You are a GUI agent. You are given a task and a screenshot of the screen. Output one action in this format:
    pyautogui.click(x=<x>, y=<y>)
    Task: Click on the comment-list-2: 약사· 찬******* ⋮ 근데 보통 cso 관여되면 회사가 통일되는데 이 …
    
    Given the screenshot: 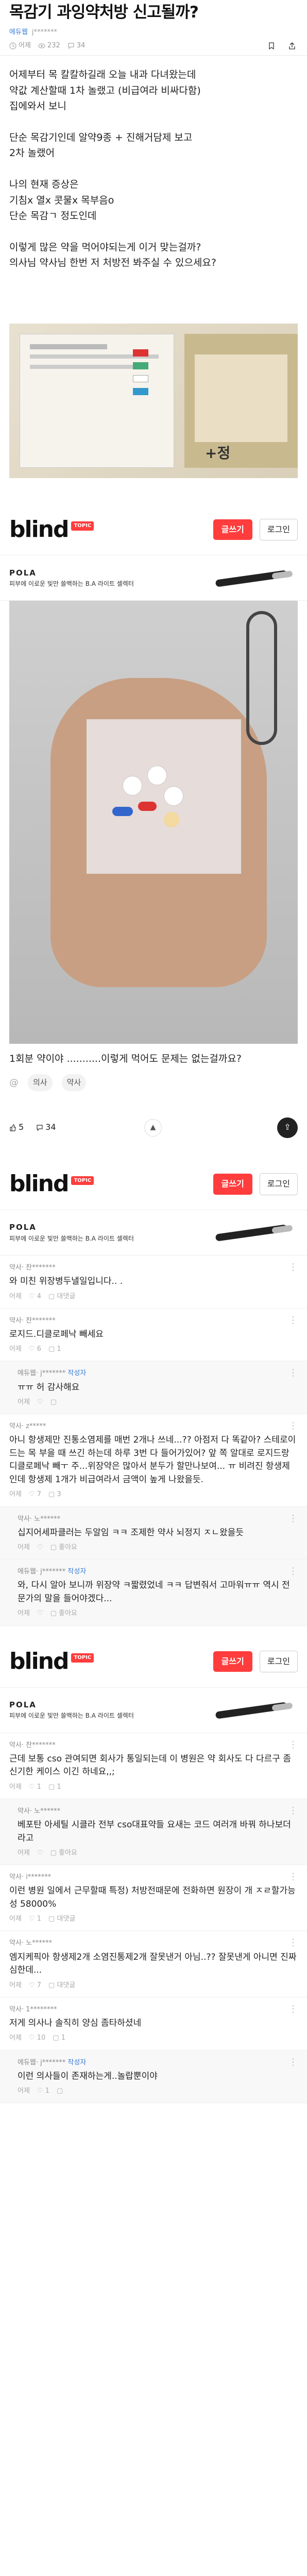 What is the action you would take?
    pyautogui.click(x=153, y=1918)
    